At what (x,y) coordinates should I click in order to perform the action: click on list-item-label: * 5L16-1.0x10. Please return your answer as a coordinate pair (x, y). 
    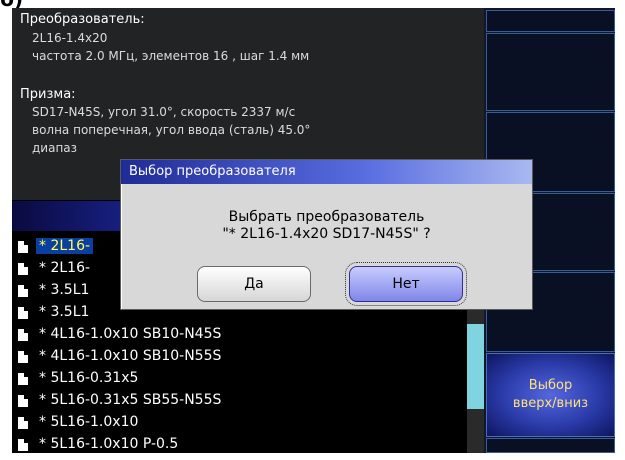
    Looking at the image, I should click on (89, 422).